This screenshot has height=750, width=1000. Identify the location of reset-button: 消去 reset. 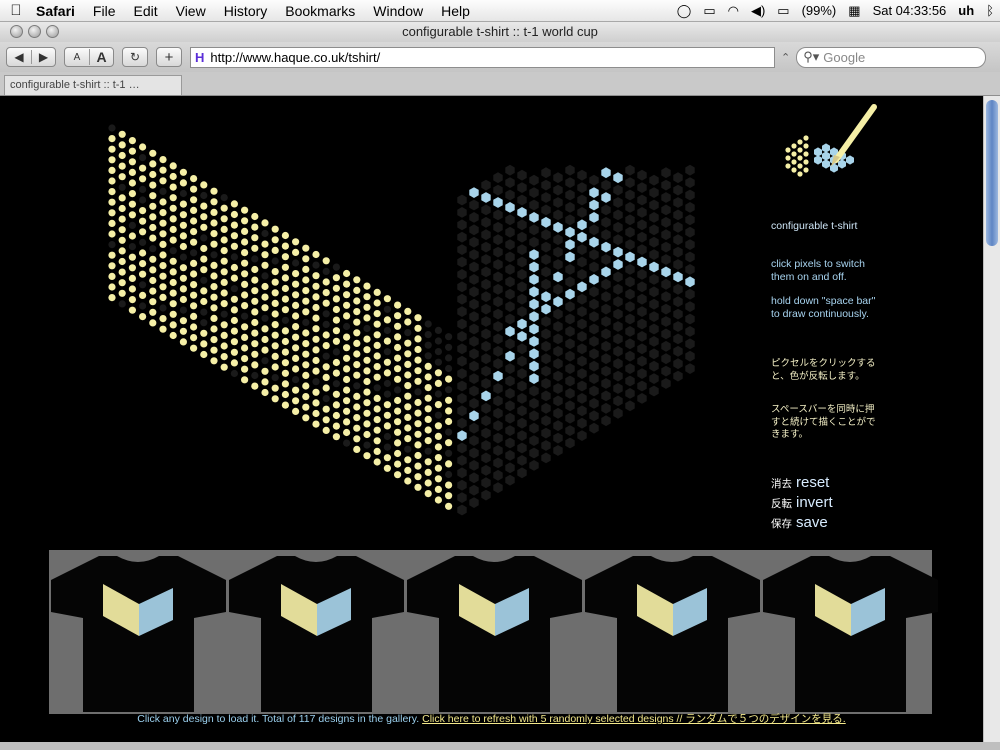
(800, 483).